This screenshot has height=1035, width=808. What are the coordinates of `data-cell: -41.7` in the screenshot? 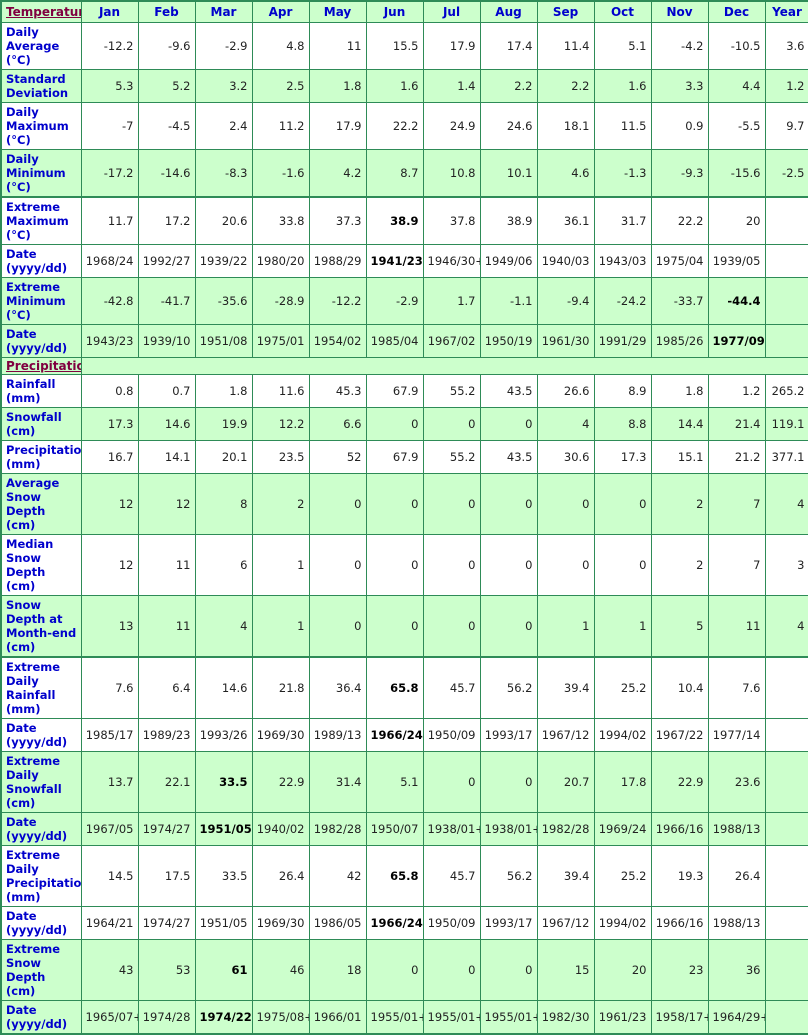 It's located at (166, 301).